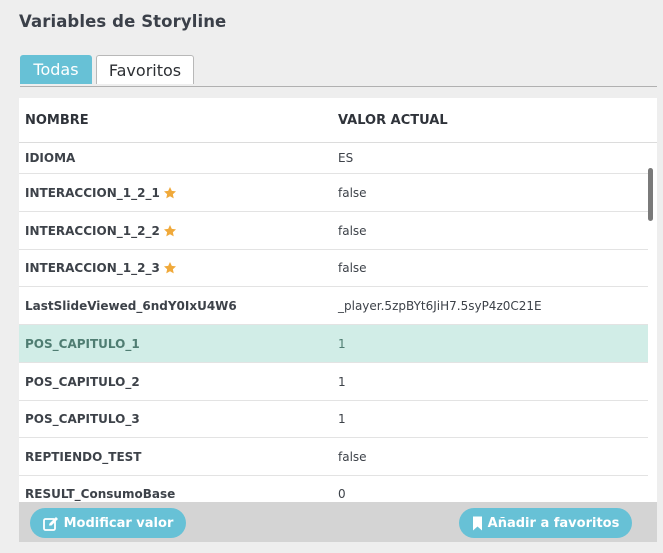  I want to click on page-title: Variables de Storyline, so click(123, 21).